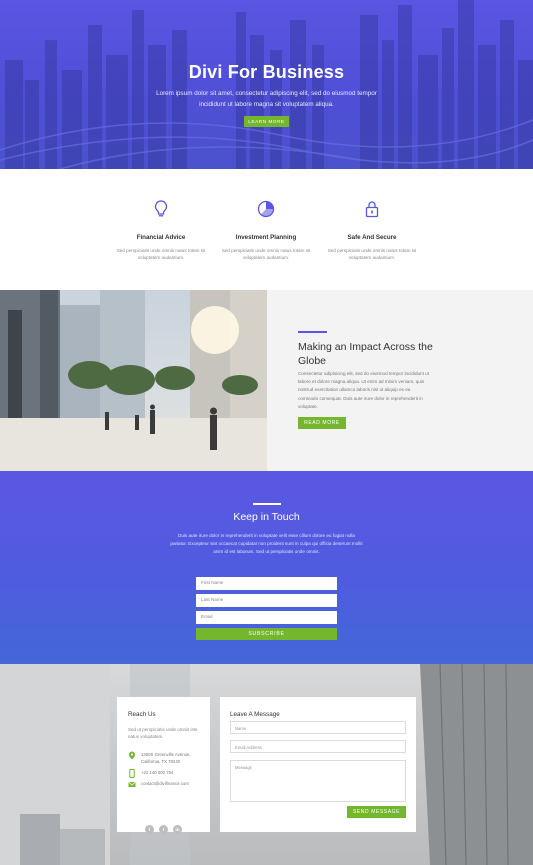 The width and height of the screenshot is (533, 865). What do you see at coordinates (142, 714) in the screenshot?
I see `reach-us-heading: Reach Us` at bounding box center [142, 714].